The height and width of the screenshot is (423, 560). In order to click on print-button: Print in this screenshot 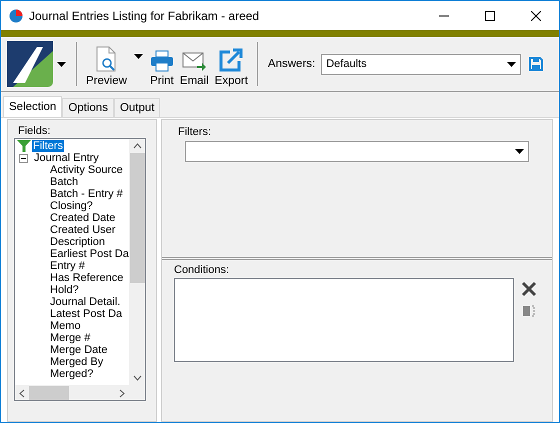, I will do `click(161, 64)`.